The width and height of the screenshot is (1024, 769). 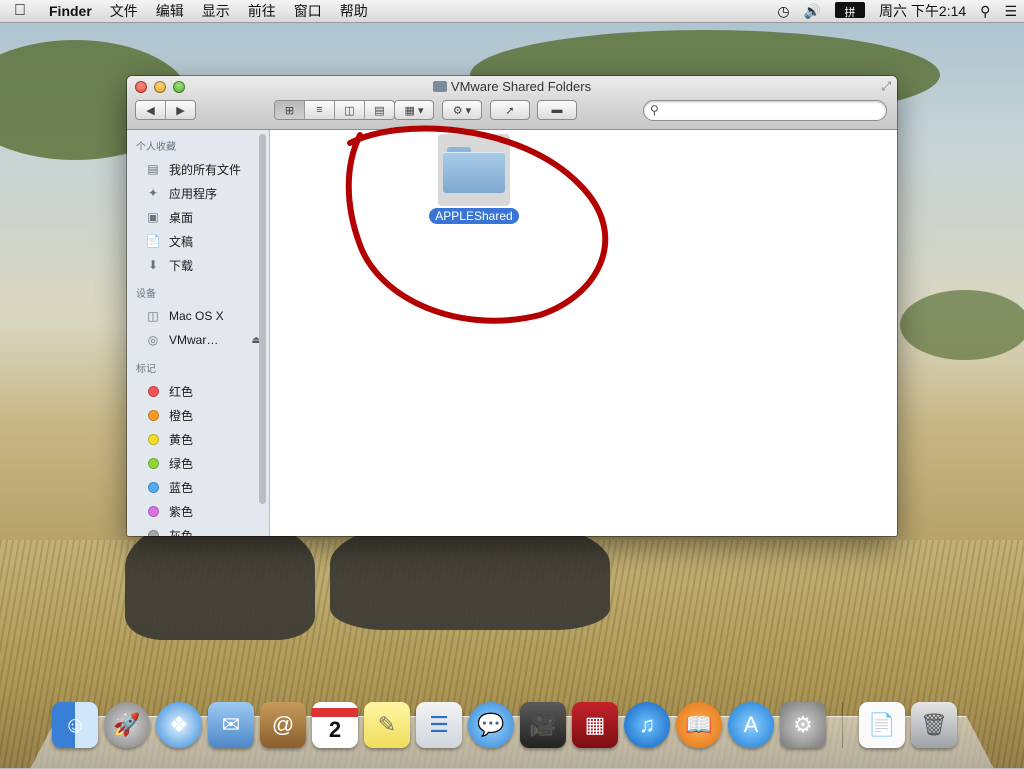 I want to click on window-title-text: VMware Shared Folders, so click(x=521, y=86).